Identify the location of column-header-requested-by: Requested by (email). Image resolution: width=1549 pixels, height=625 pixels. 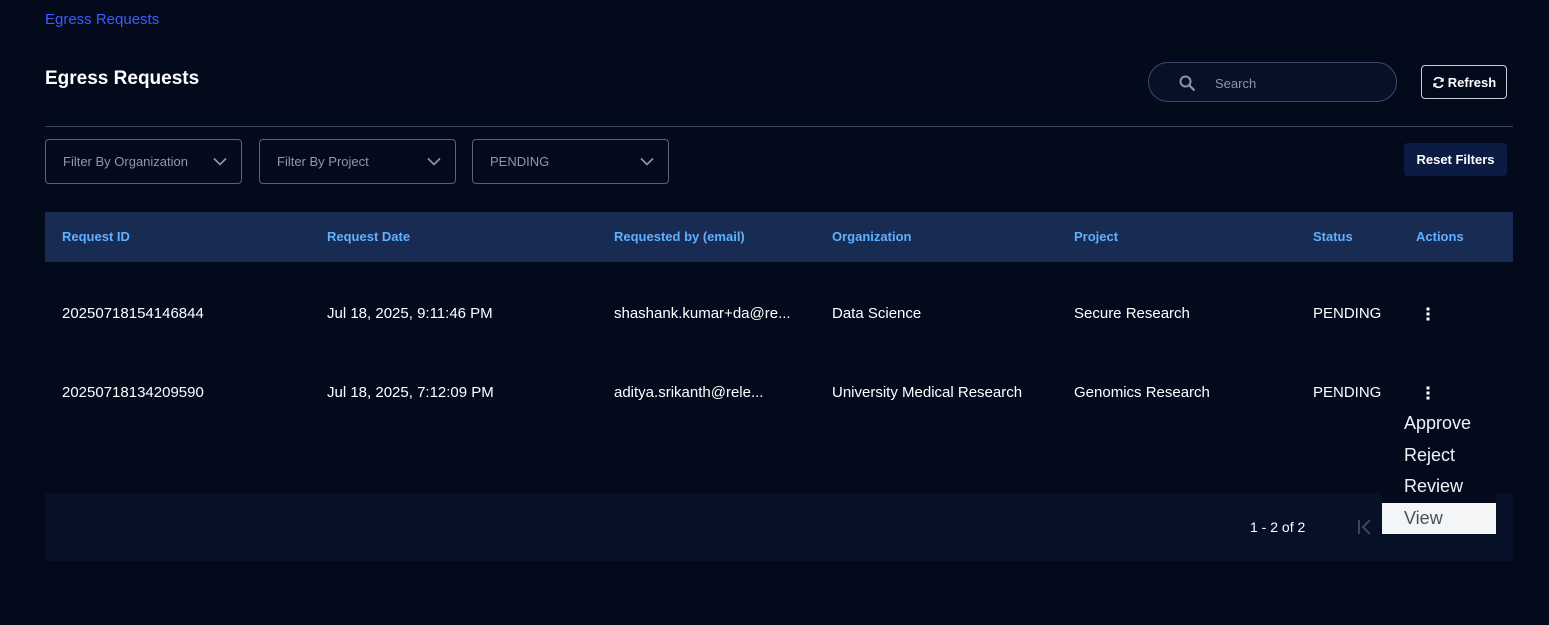
(679, 236).